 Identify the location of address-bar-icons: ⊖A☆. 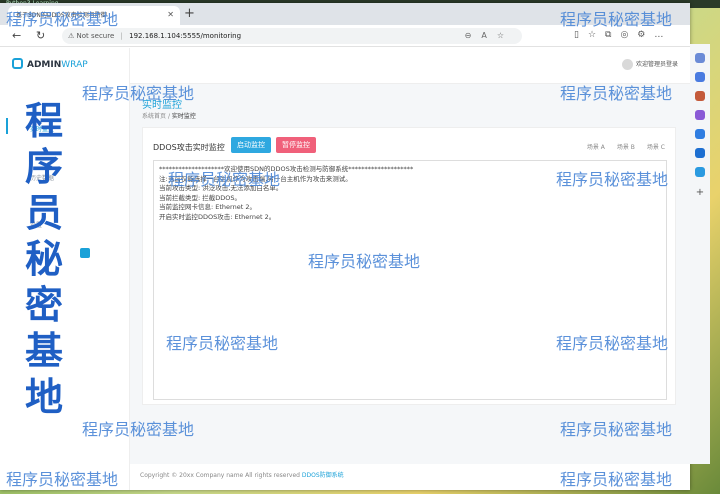
(489, 36).